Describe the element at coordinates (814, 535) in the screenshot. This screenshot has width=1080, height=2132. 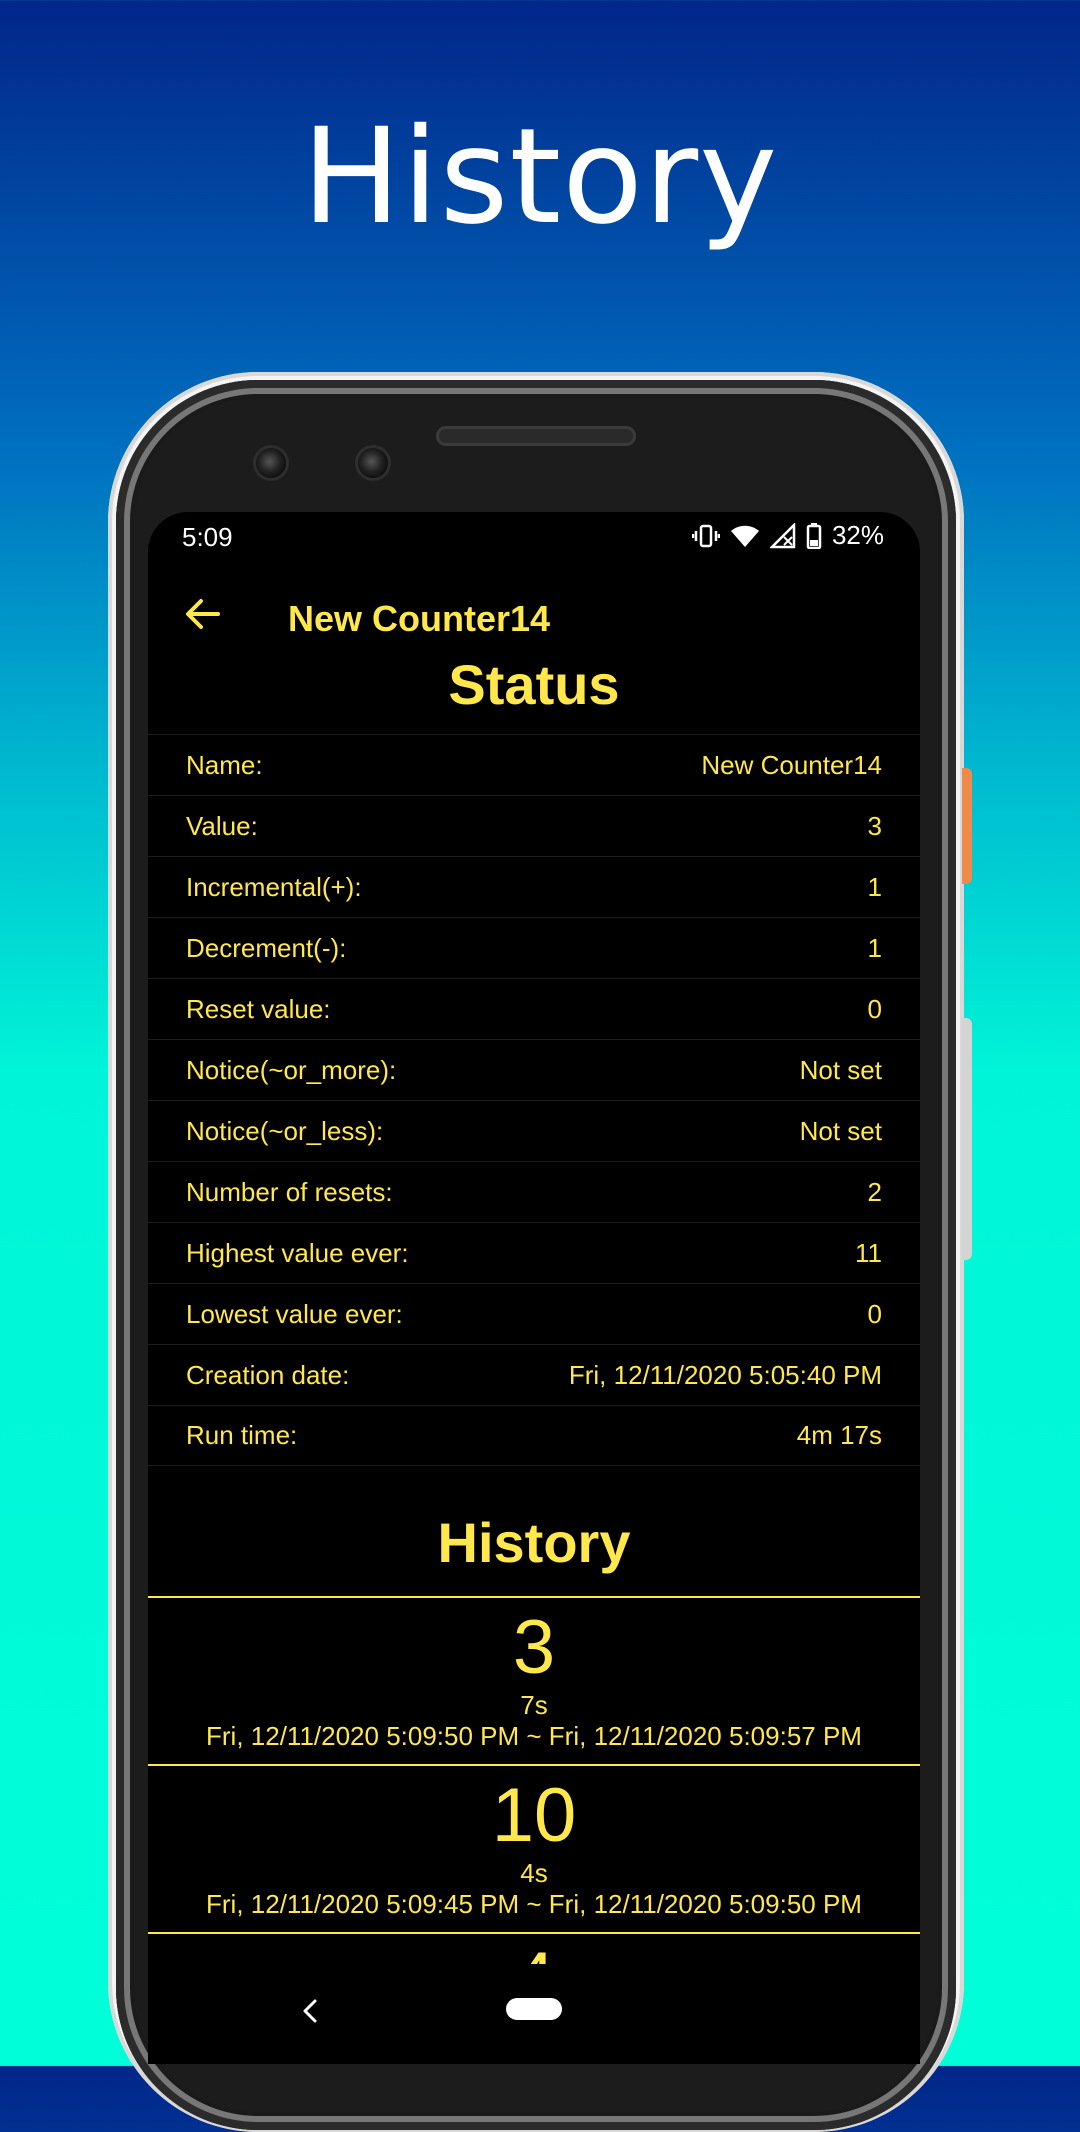
I see `battery-icon` at that location.